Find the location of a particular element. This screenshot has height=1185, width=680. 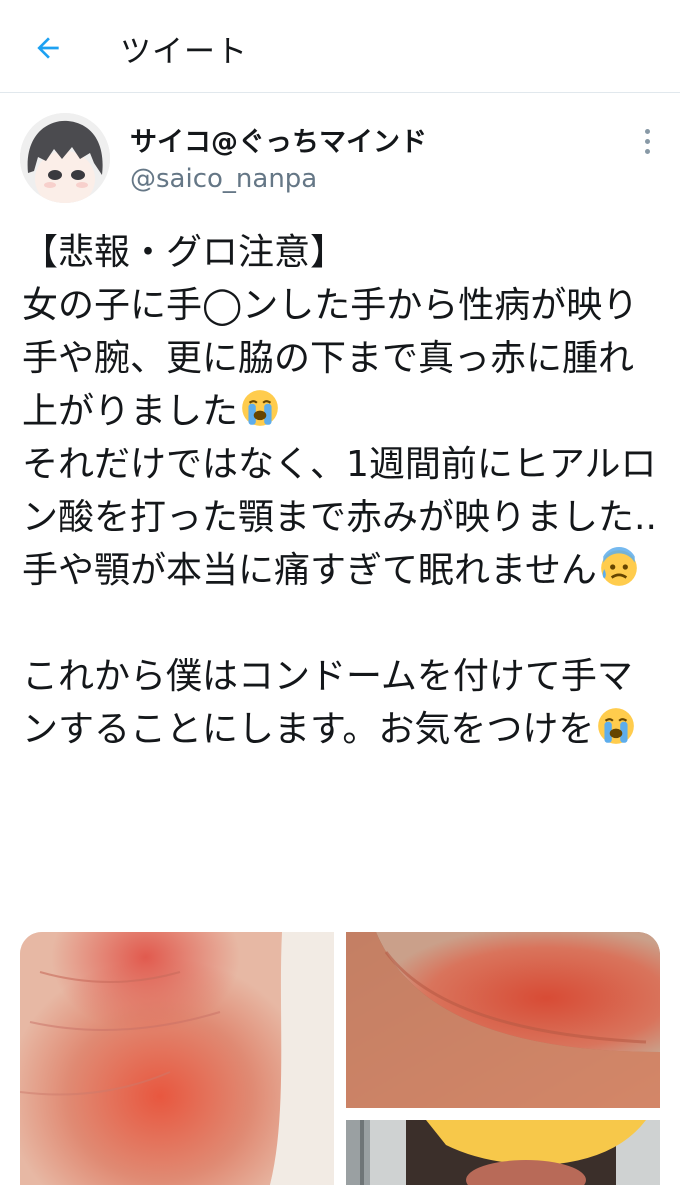

arrow-left-icon is located at coordinates (48, 48).